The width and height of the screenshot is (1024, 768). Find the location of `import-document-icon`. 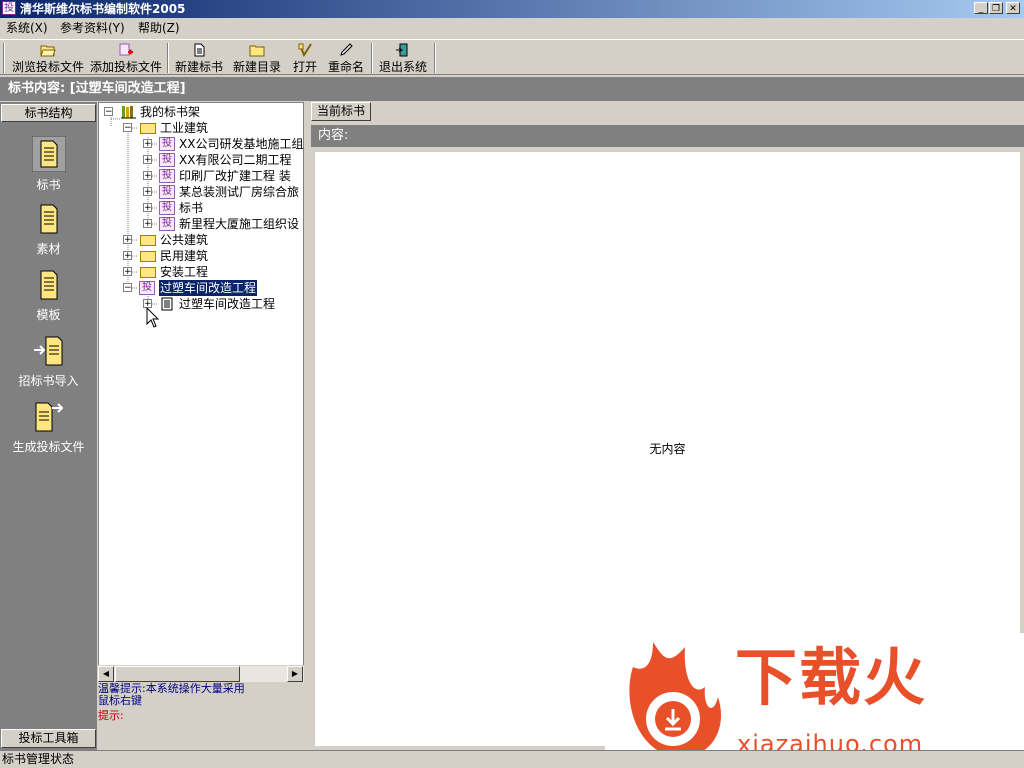

import-document-icon is located at coordinates (47, 351).